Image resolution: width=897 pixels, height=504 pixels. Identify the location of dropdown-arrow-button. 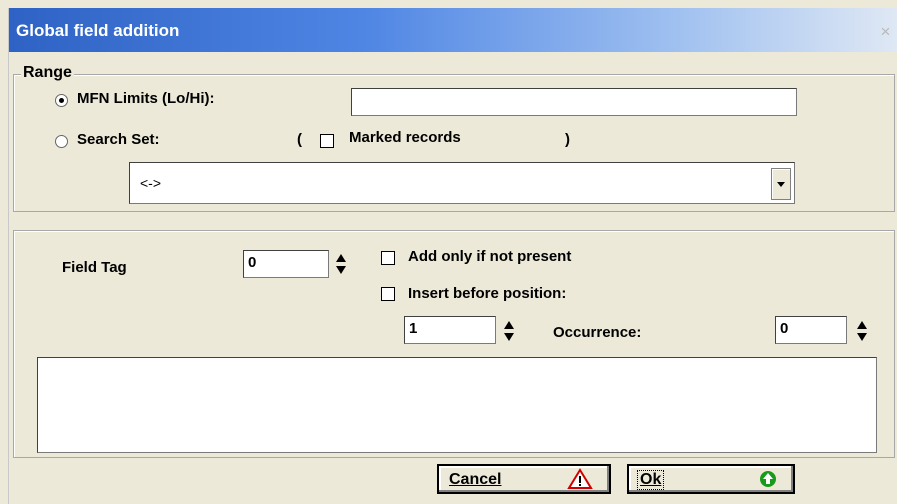
(781, 184).